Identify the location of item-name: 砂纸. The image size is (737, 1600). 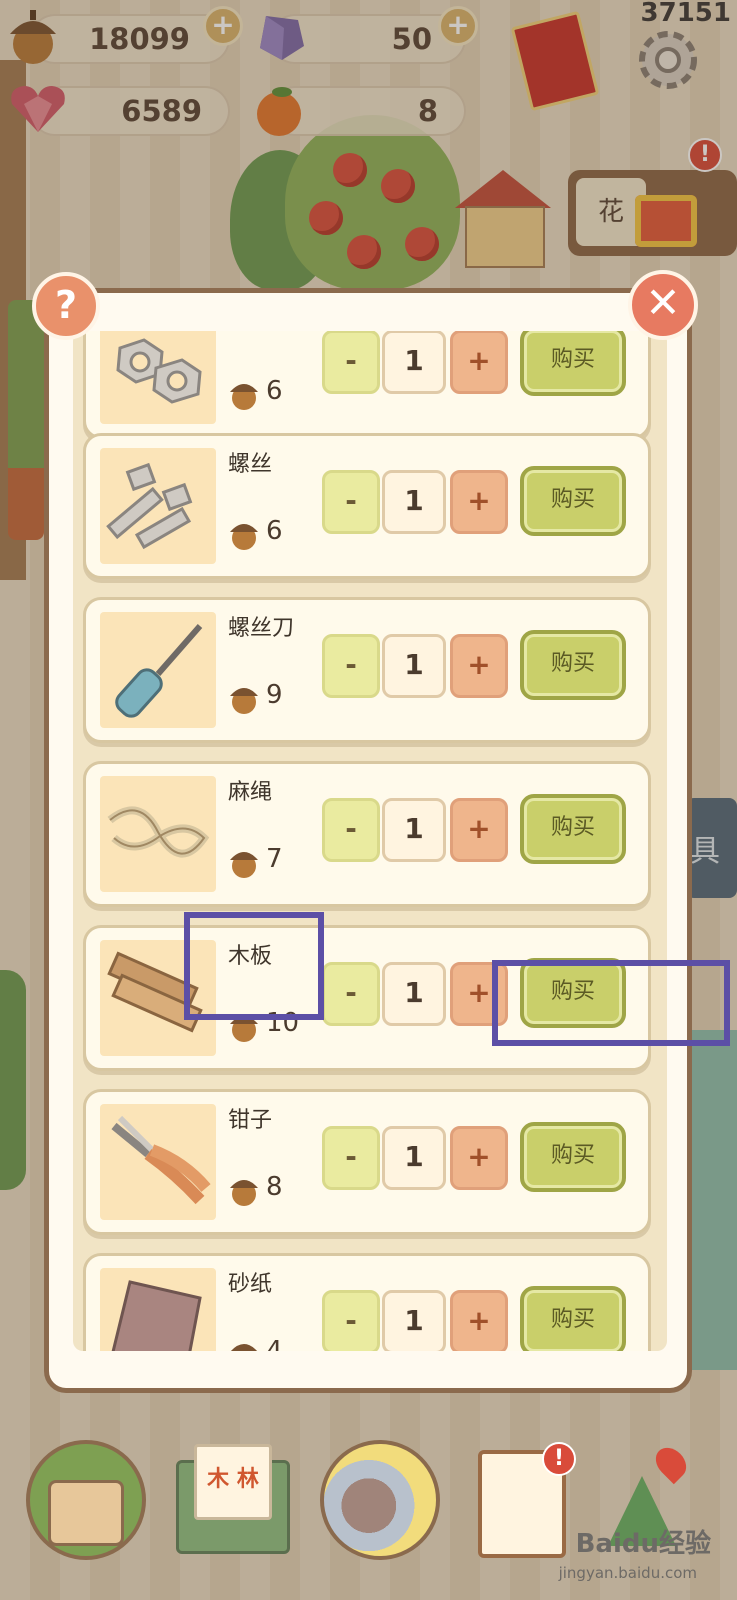
(250, 1284).